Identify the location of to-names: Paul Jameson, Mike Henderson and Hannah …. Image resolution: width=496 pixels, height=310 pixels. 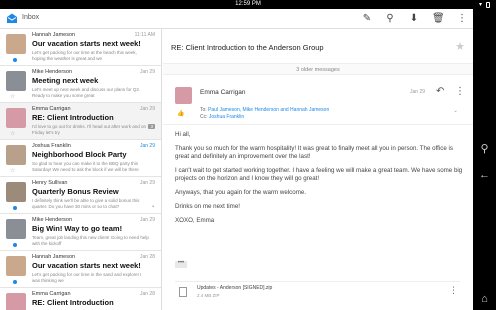
(268, 110).